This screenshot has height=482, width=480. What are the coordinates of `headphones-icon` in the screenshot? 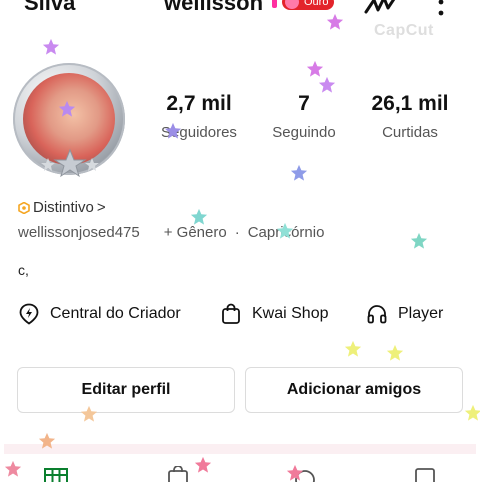 It's located at (377, 314).